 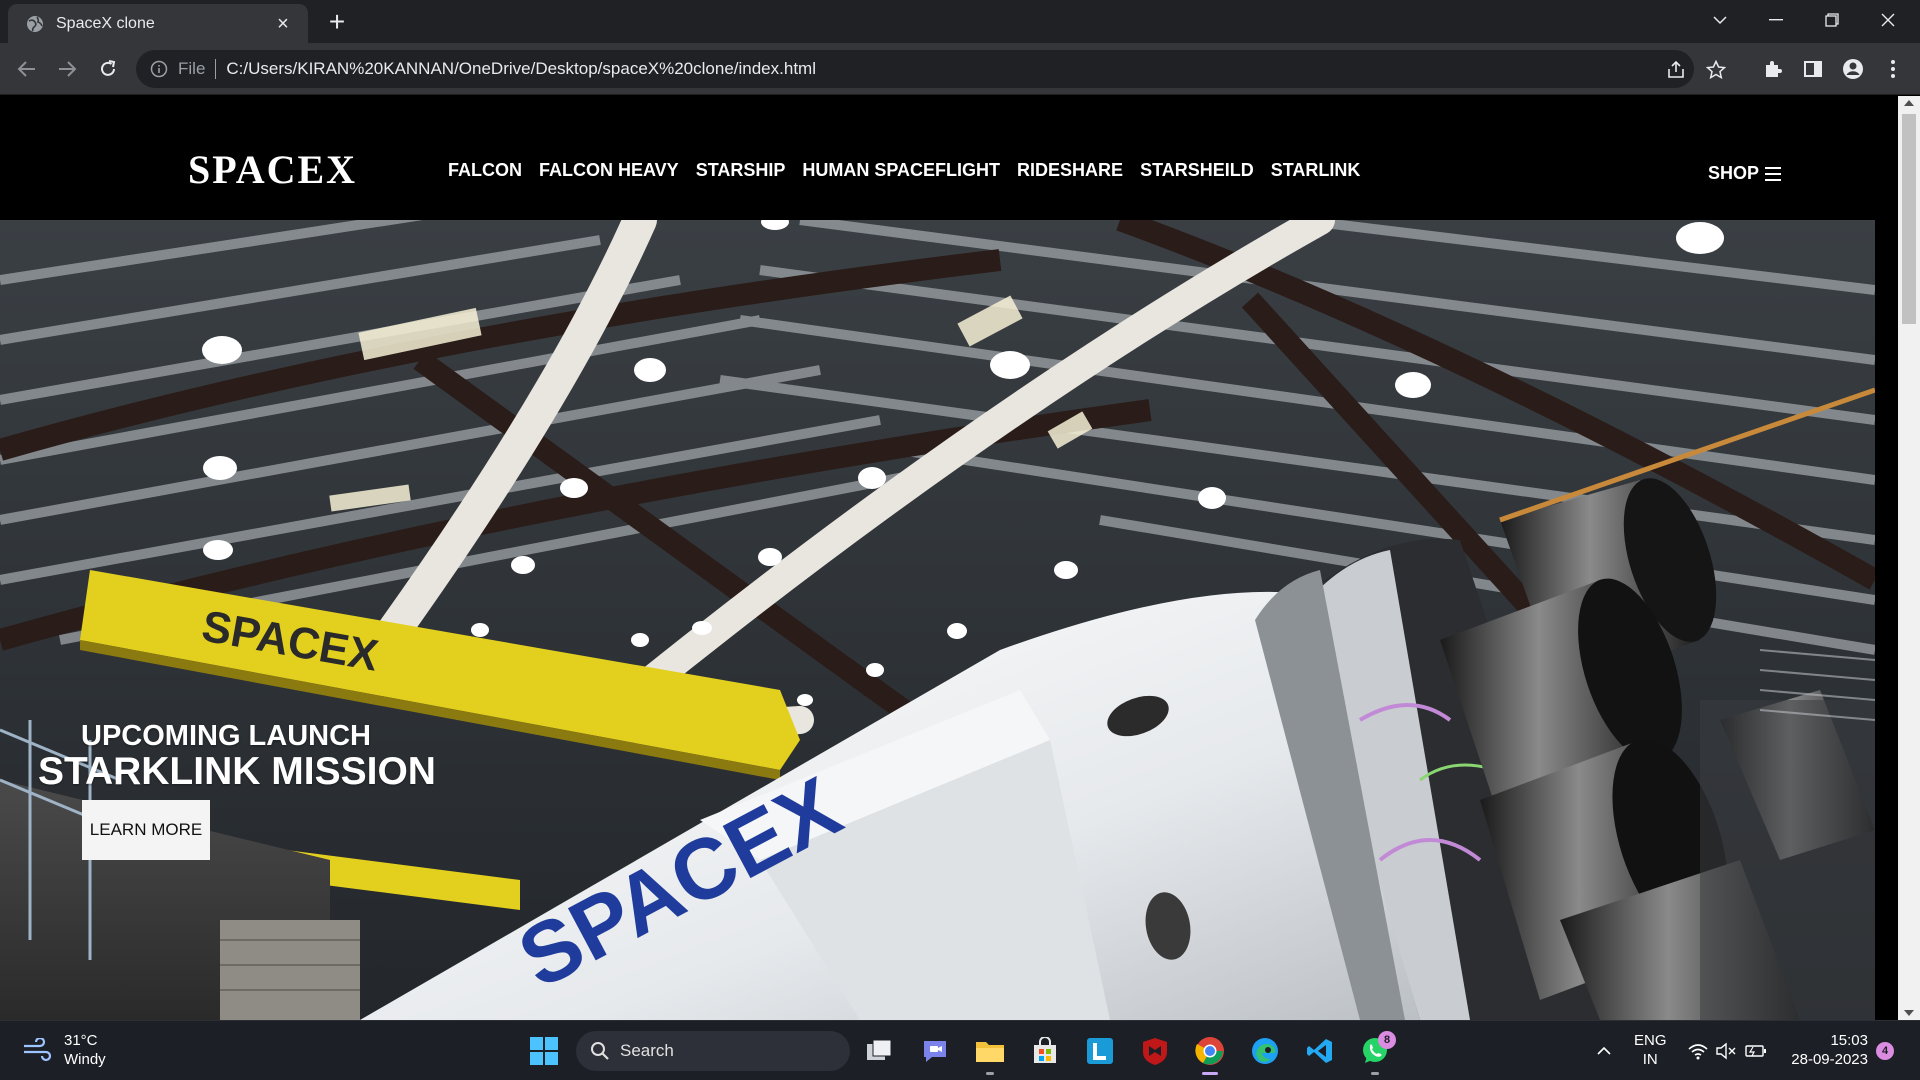 I want to click on browser-tab-strip: SpaceX clone × +, so click(x=960, y=21).